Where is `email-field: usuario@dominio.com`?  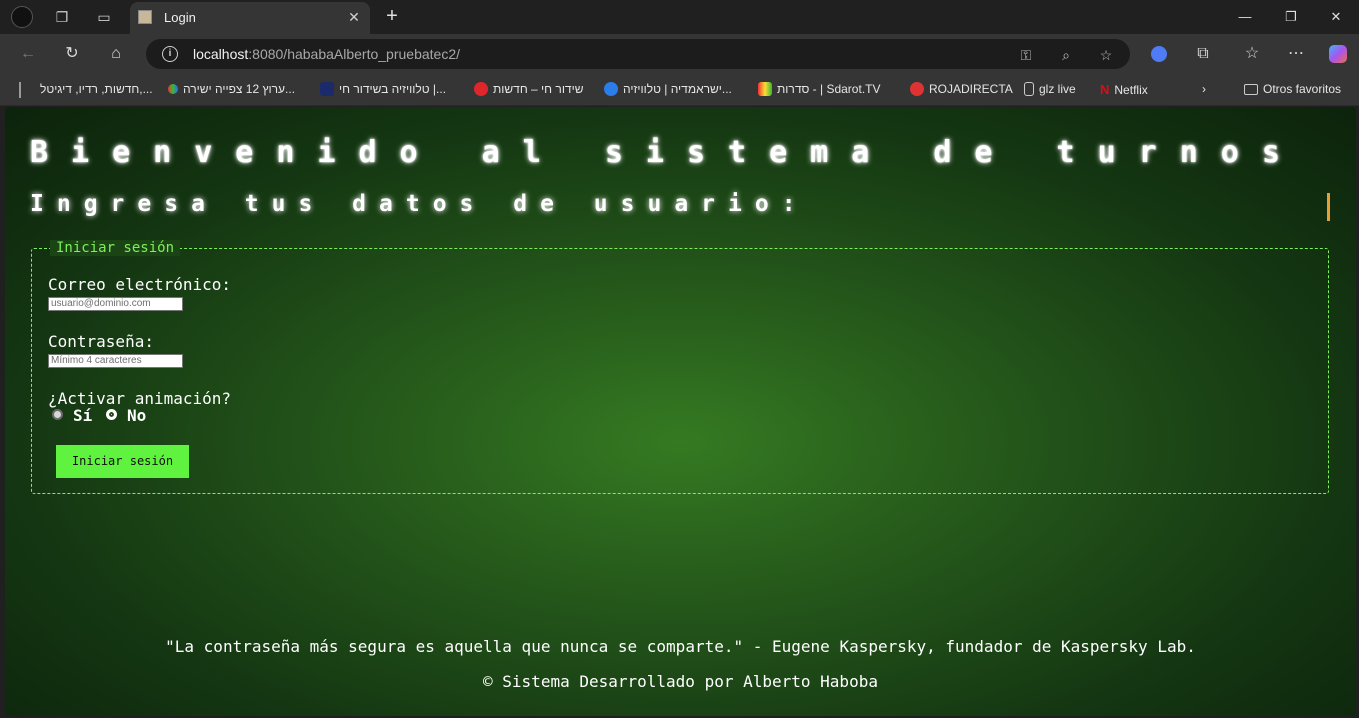
email-field: usuario@dominio.com is located at coordinates (115, 304).